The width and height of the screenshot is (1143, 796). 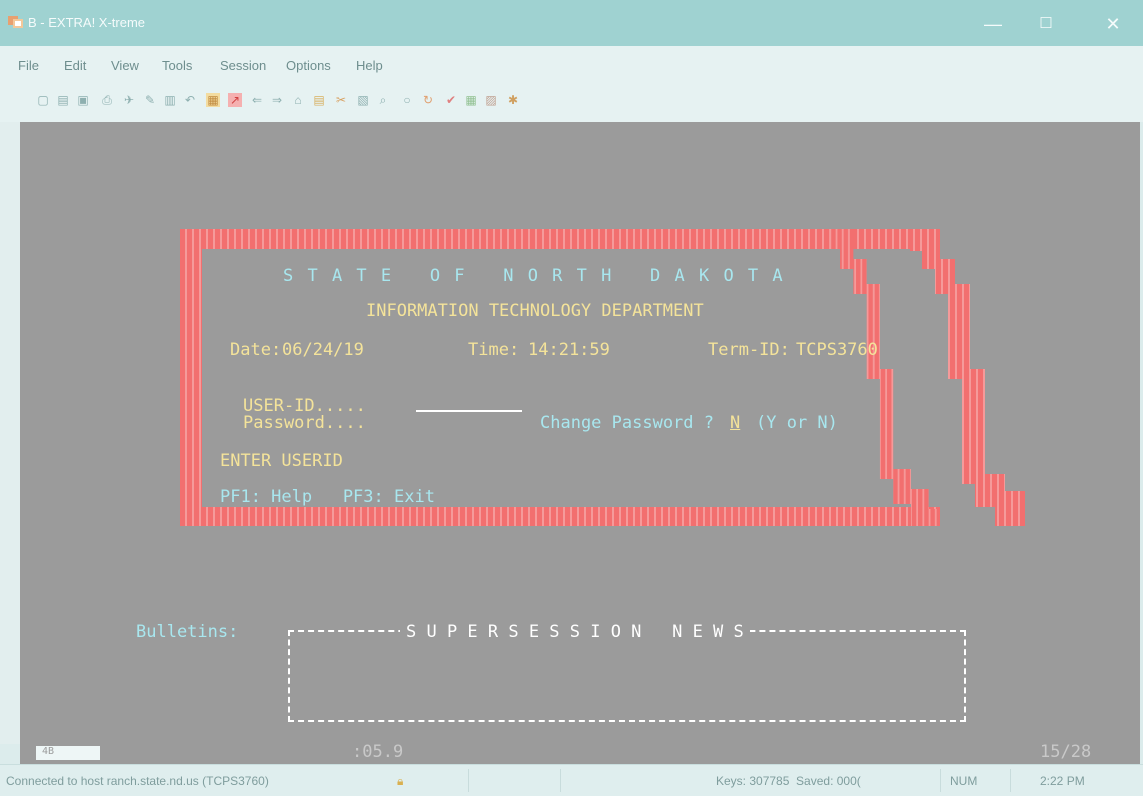 What do you see at coordinates (213, 100) in the screenshot?
I see `macro-icon: ▦` at bounding box center [213, 100].